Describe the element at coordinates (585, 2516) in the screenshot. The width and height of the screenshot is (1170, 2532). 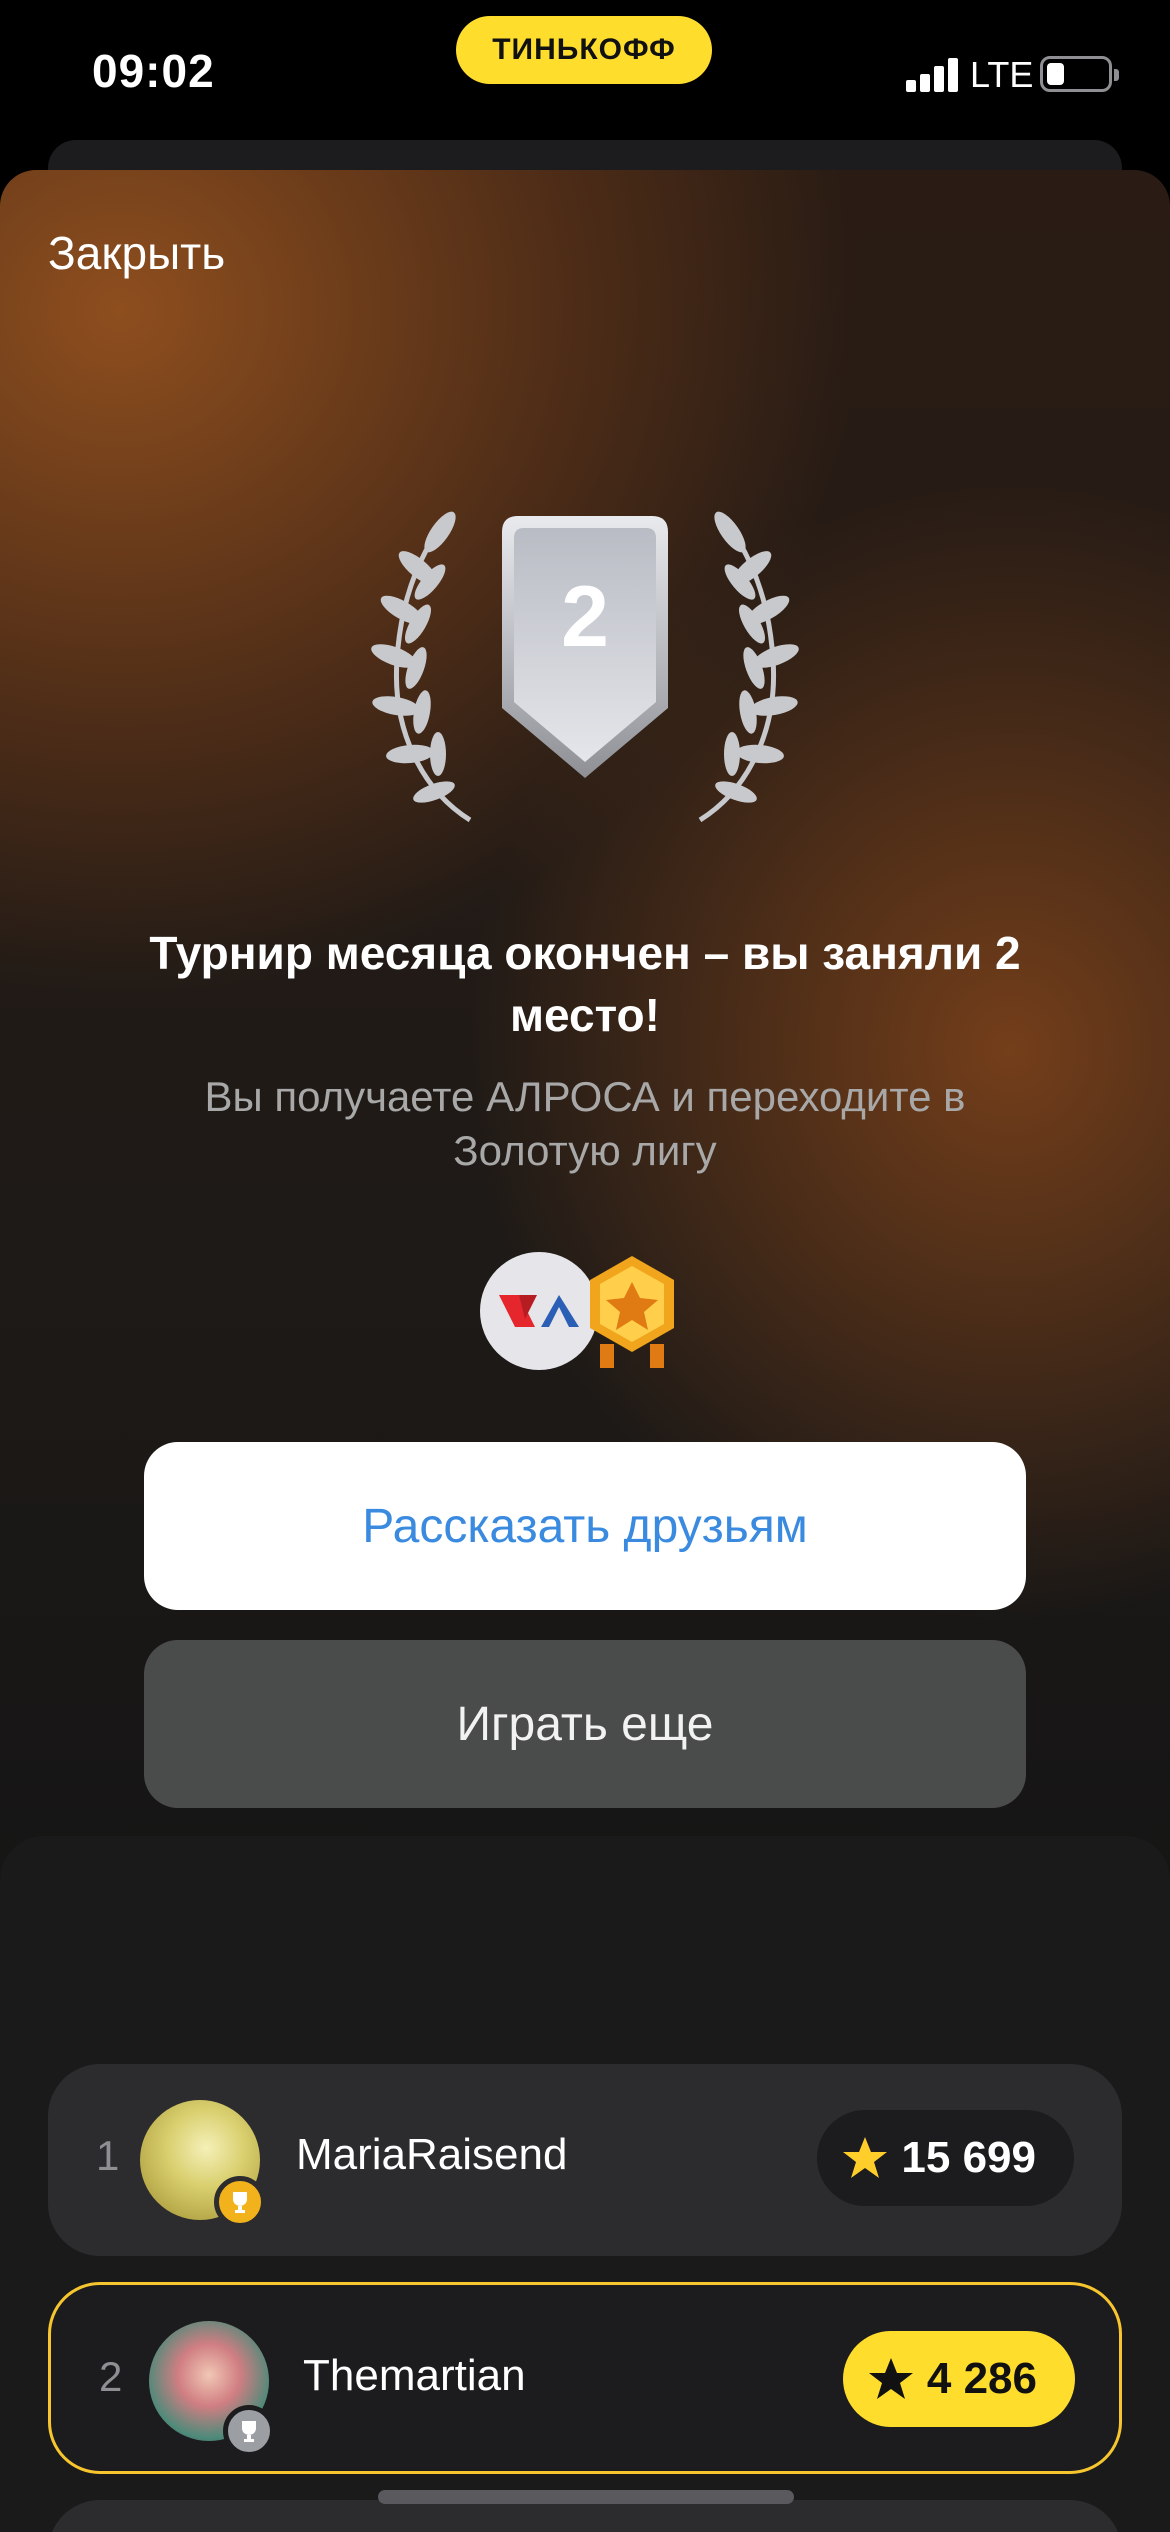
I see `leaderboard-row` at that location.